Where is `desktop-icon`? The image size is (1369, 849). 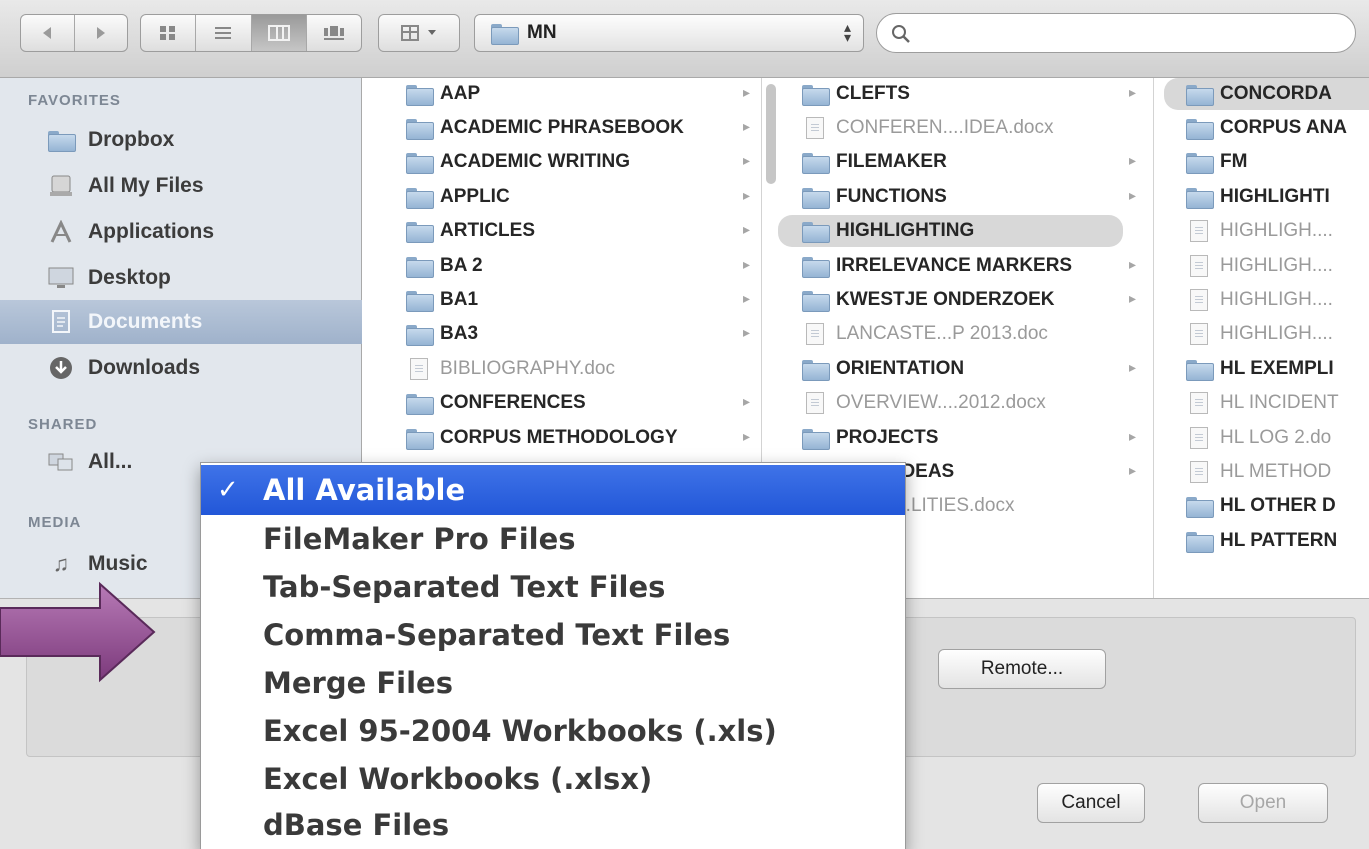
desktop-icon is located at coordinates (61, 278).